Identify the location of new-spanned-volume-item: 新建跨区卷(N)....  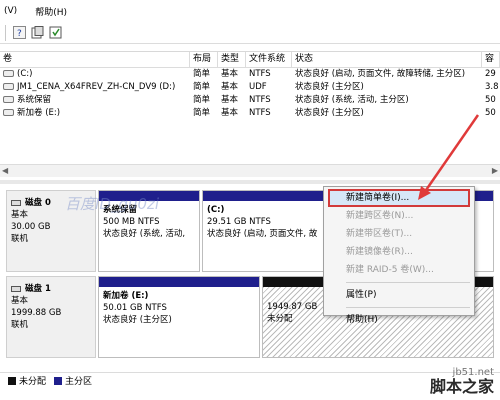
(399, 216).